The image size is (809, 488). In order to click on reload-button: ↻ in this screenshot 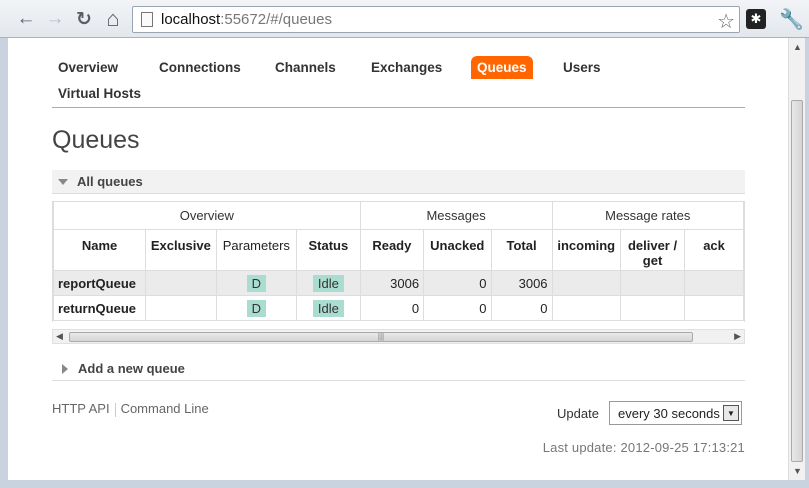, I will do `click(84, 19)`.